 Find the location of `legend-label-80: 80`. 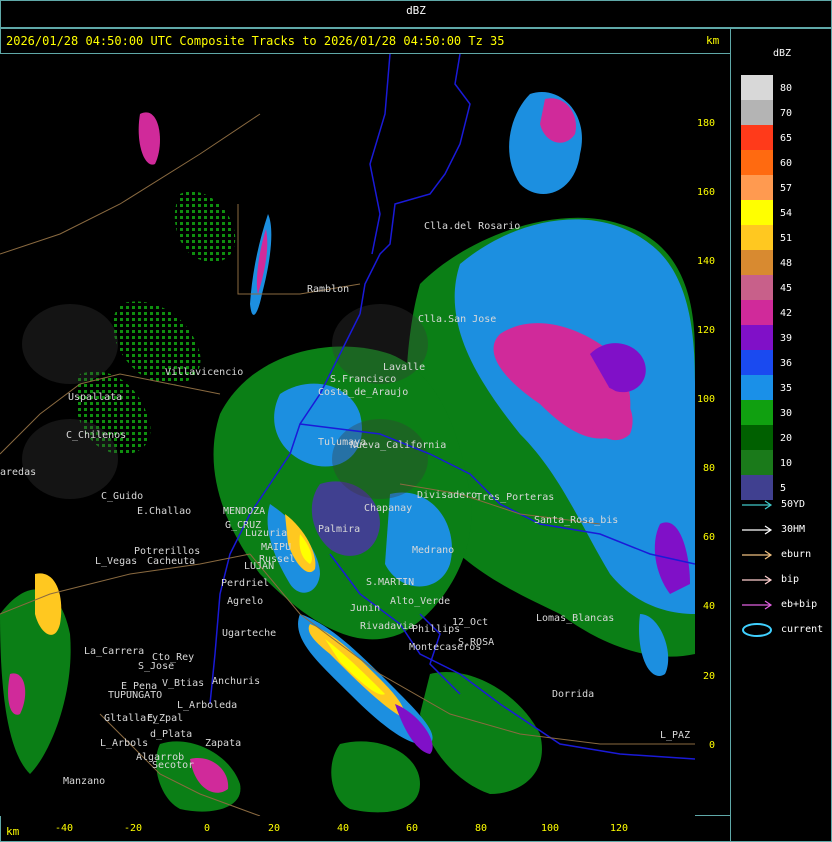

legend-label-80: 80 is located at coordinates (786, 88).